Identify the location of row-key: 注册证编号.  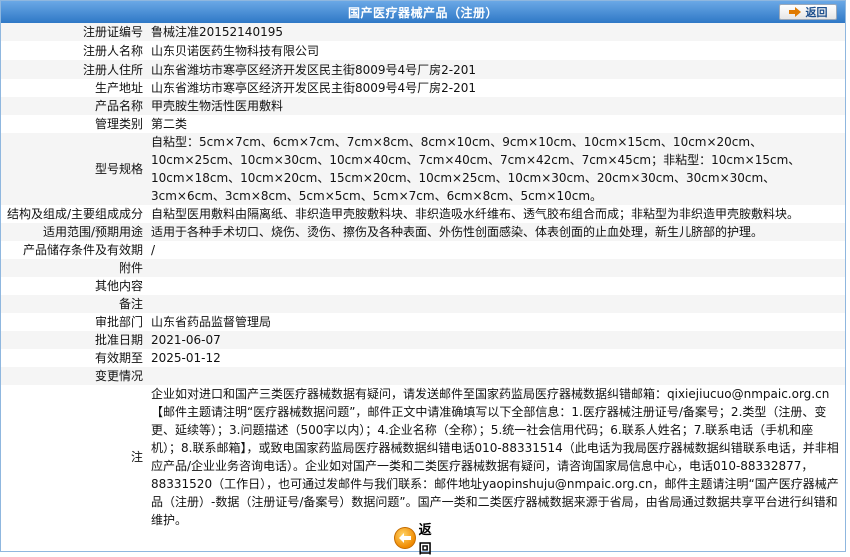
(74, 32).